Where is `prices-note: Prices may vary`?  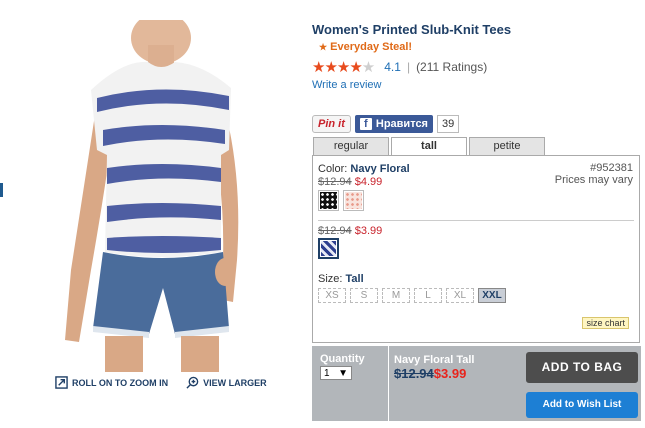 prices-note: Prices may vary is located at coordinates (593, 180).